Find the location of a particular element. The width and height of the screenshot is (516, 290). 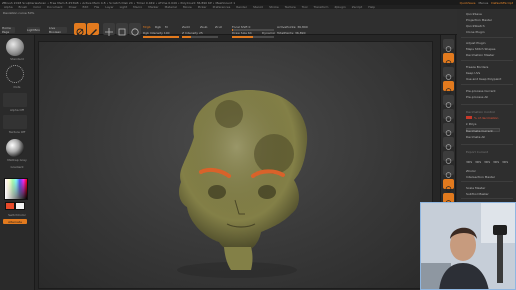

palette-item: Maps Stitch Shapes is located at coordinates (480, 49).